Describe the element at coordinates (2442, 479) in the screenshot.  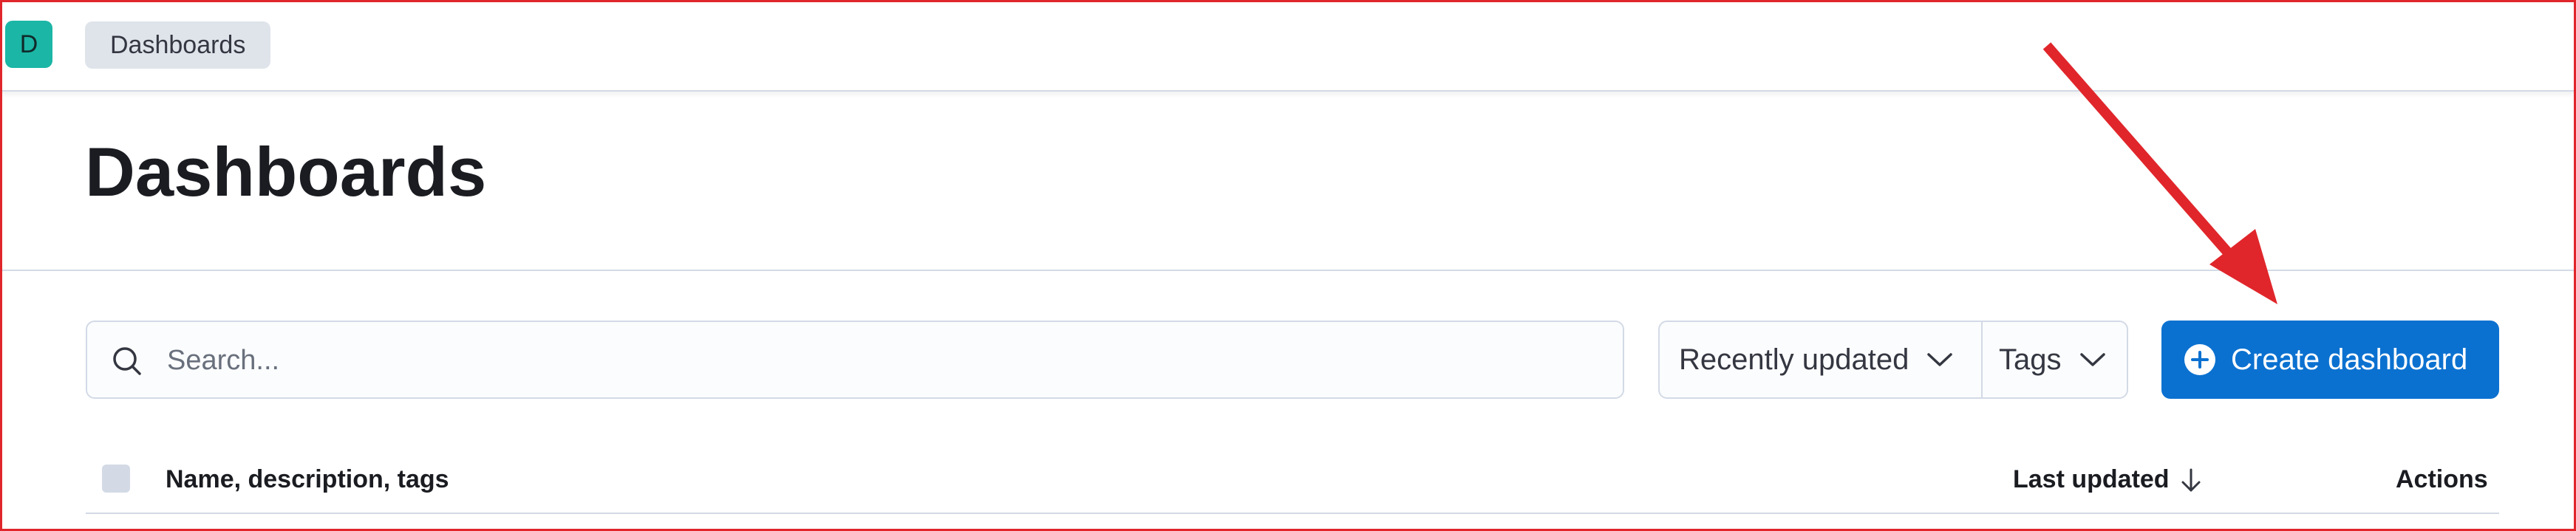
I see `column-header-actions: Actions` at that location.